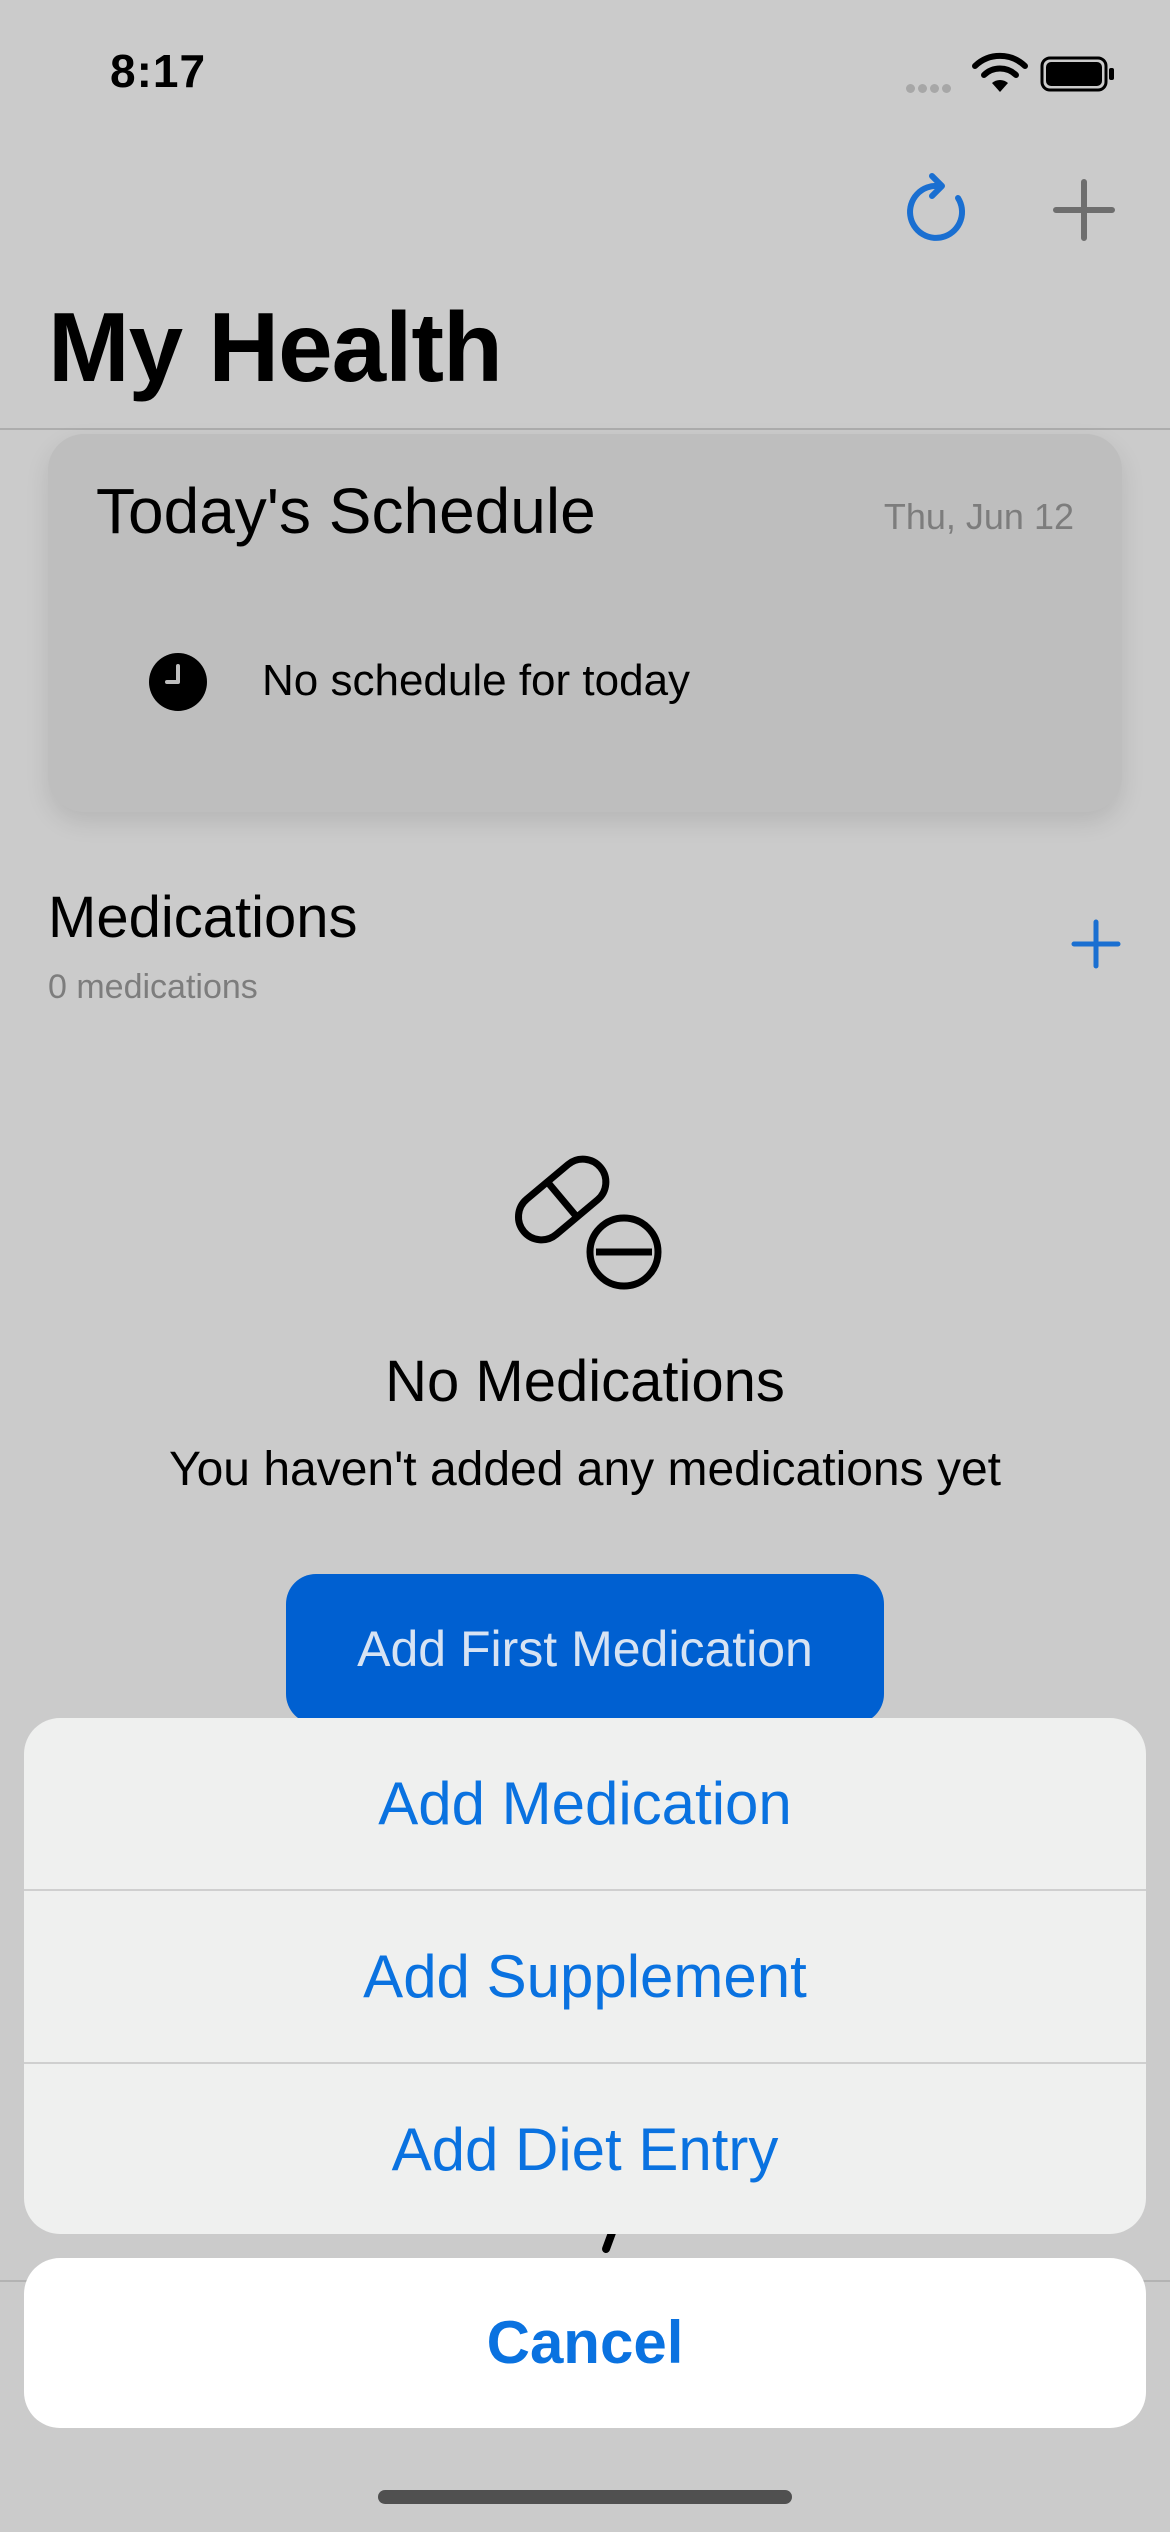  I want to click on add-button, so click(1084, 210).